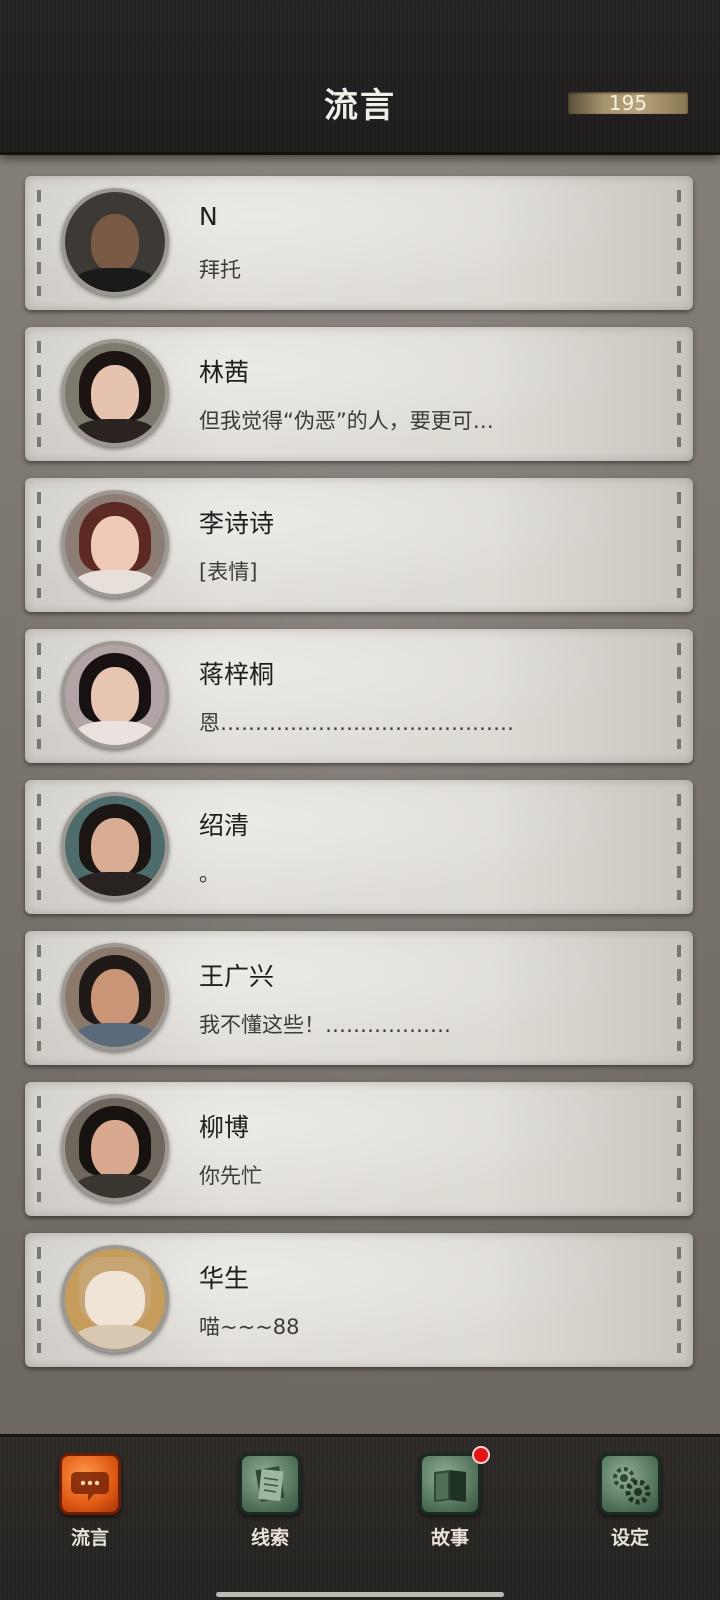  What do you see at coordinates (359, 243) in the screenshot?
I see `conversation-item-n: N 拜托` at bounding box center [359, 243].